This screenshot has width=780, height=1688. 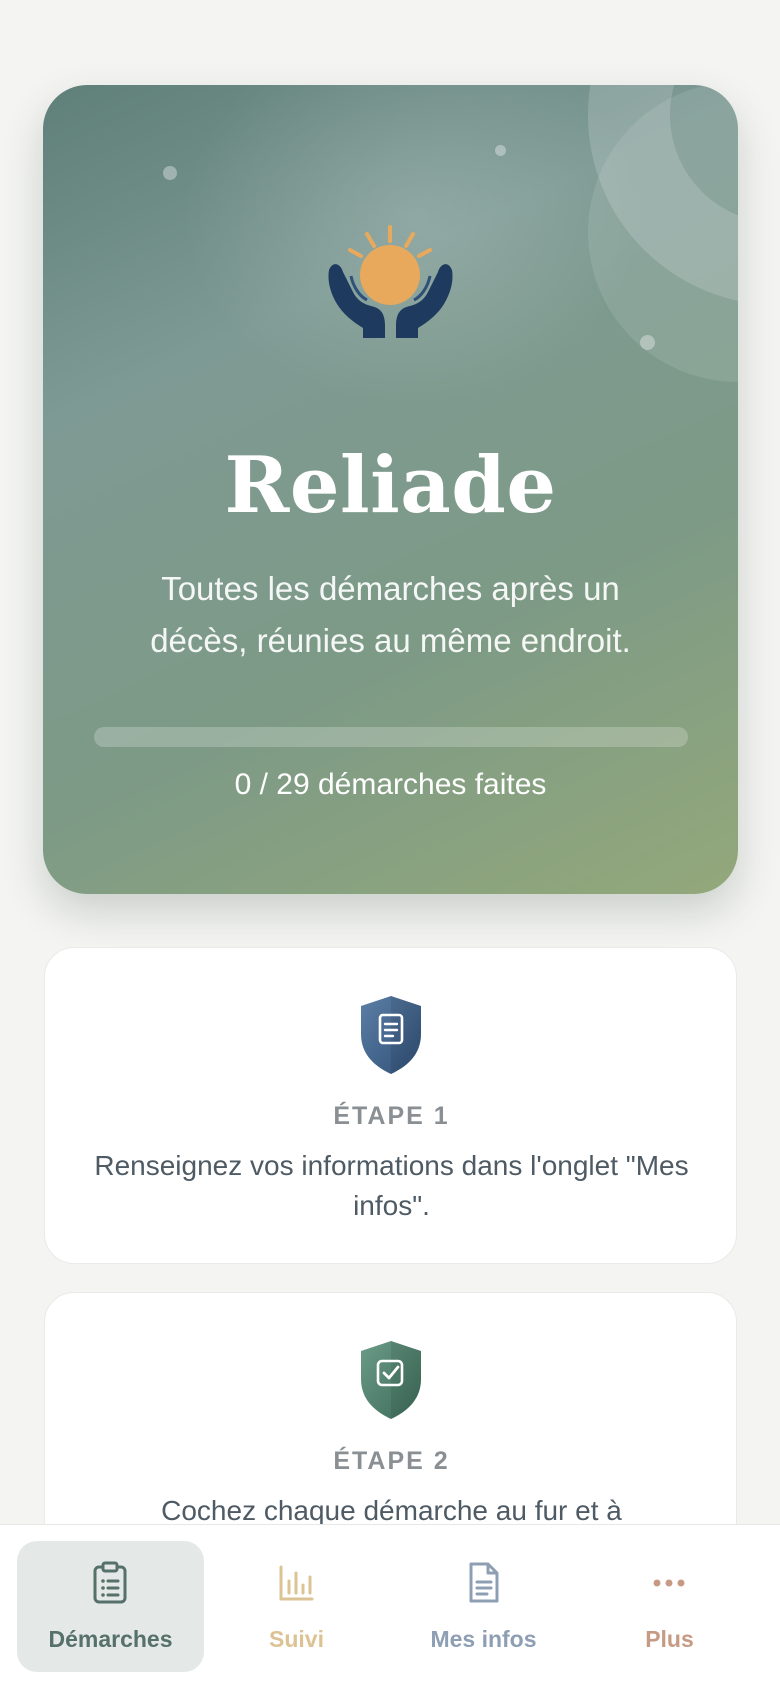 I want to click on more-dots-icon, so click(x=669, y=1583).